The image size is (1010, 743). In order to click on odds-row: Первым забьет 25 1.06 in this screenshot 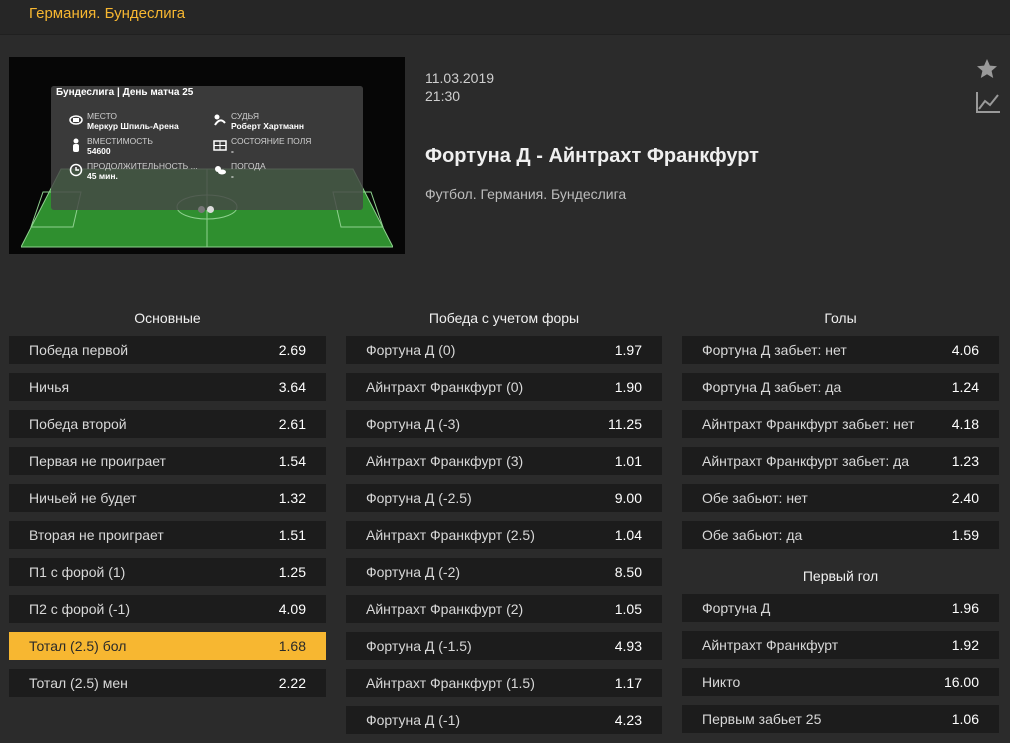, I will do `click(840, 719)`.